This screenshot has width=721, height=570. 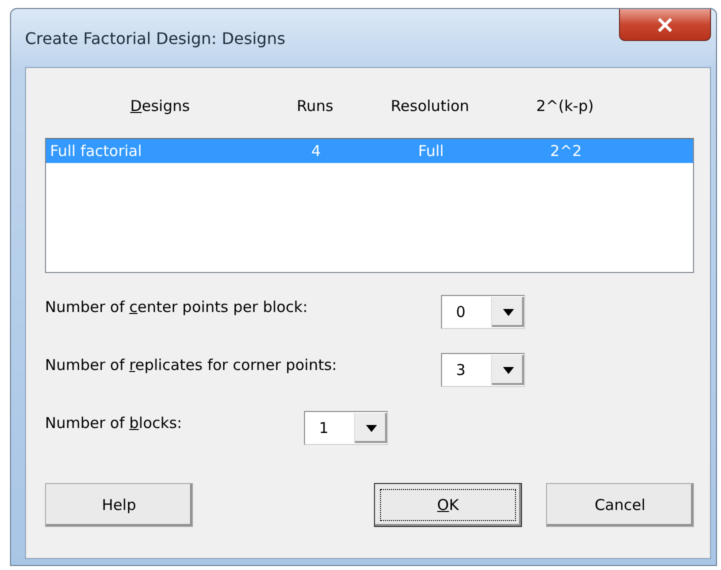 What do you see at coordinates (431, 151) in the screenshot?
I see `table-cell-text: Full` at bounding box center [431, 151].